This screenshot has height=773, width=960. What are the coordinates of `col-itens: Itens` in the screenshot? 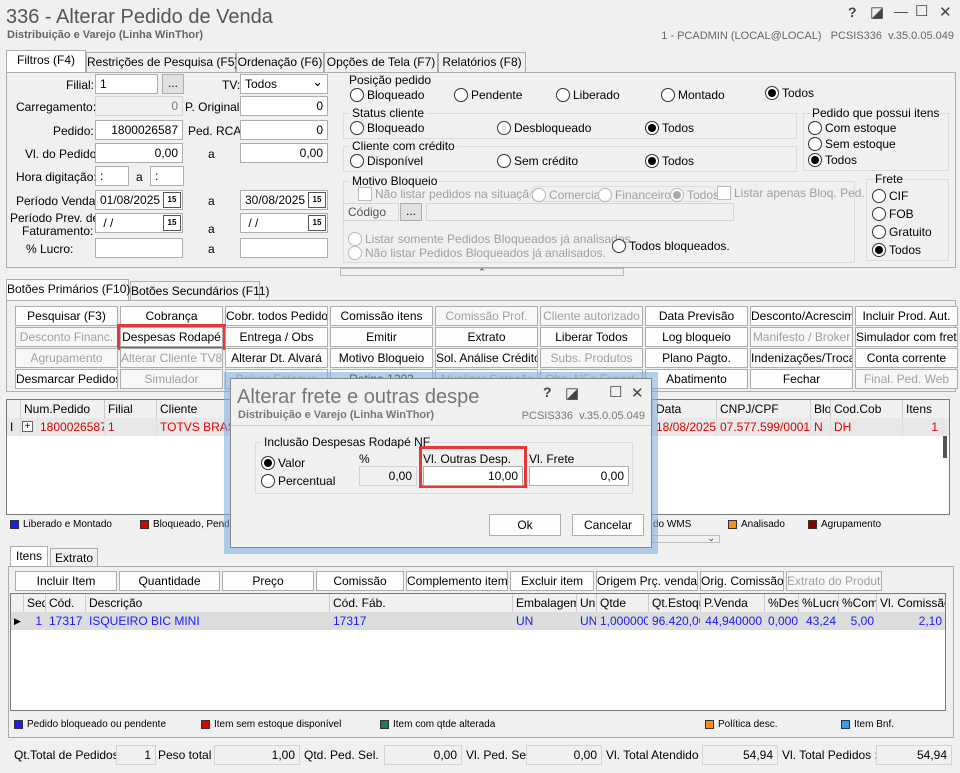 It's located at (926, 409).